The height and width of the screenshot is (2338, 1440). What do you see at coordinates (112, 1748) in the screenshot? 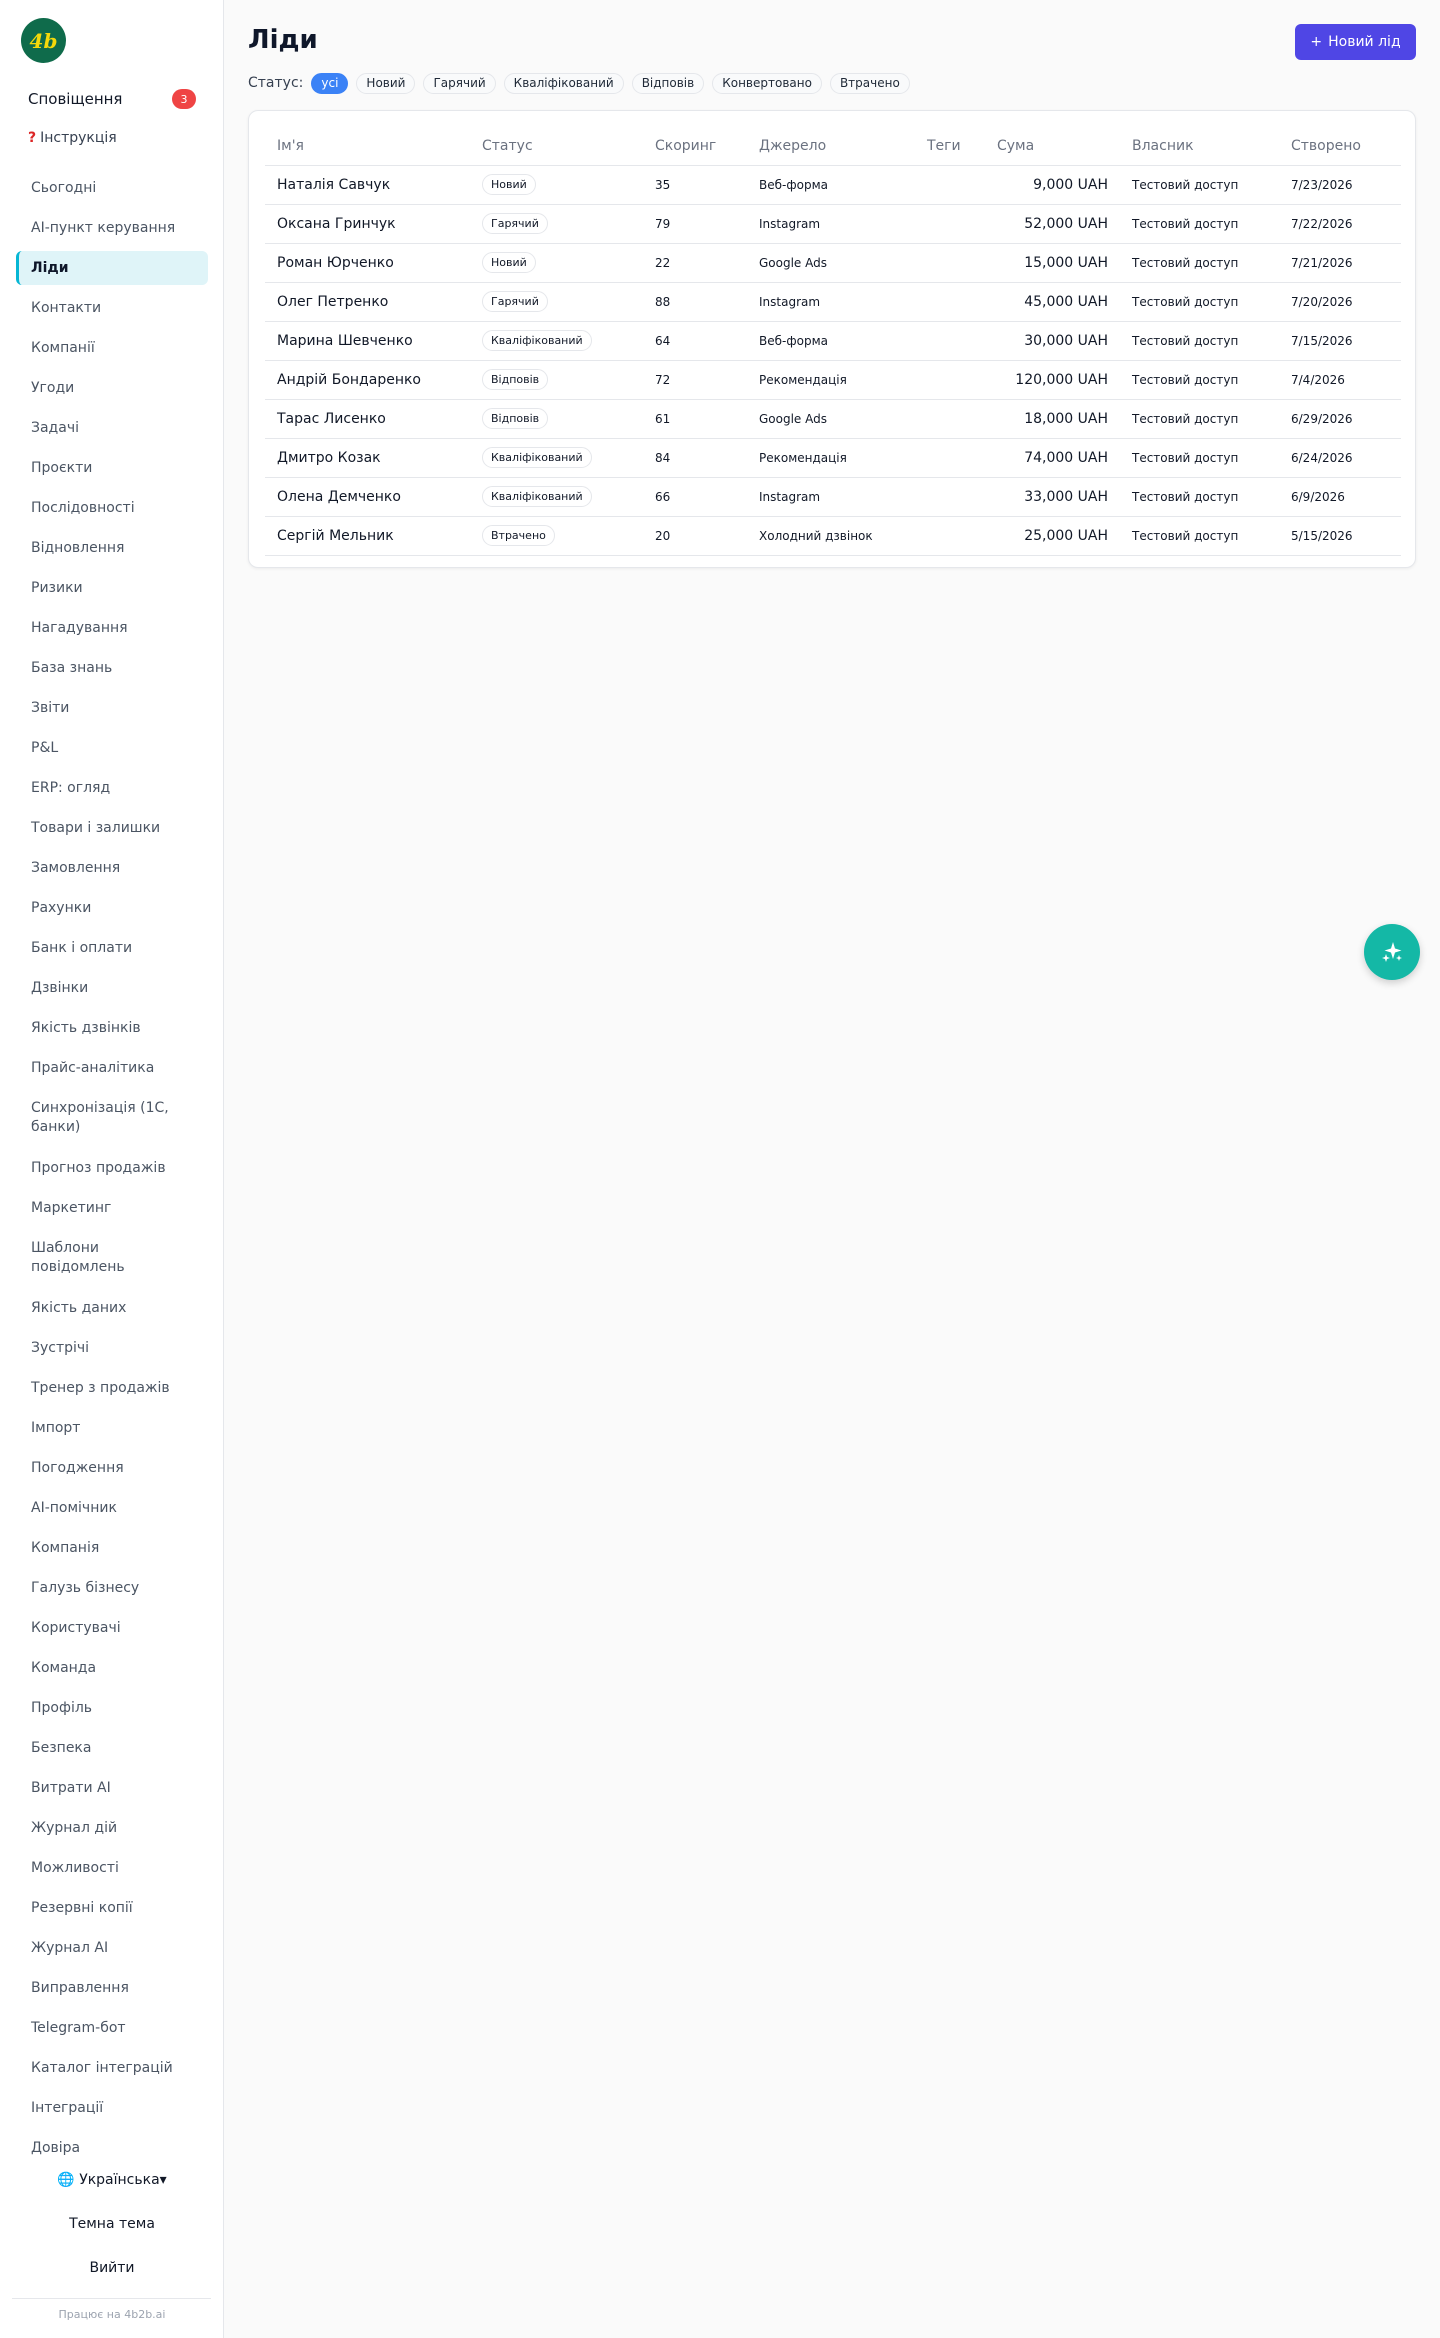
I see `sidebar-item: Безпека` at bounding box center [112, 1748].